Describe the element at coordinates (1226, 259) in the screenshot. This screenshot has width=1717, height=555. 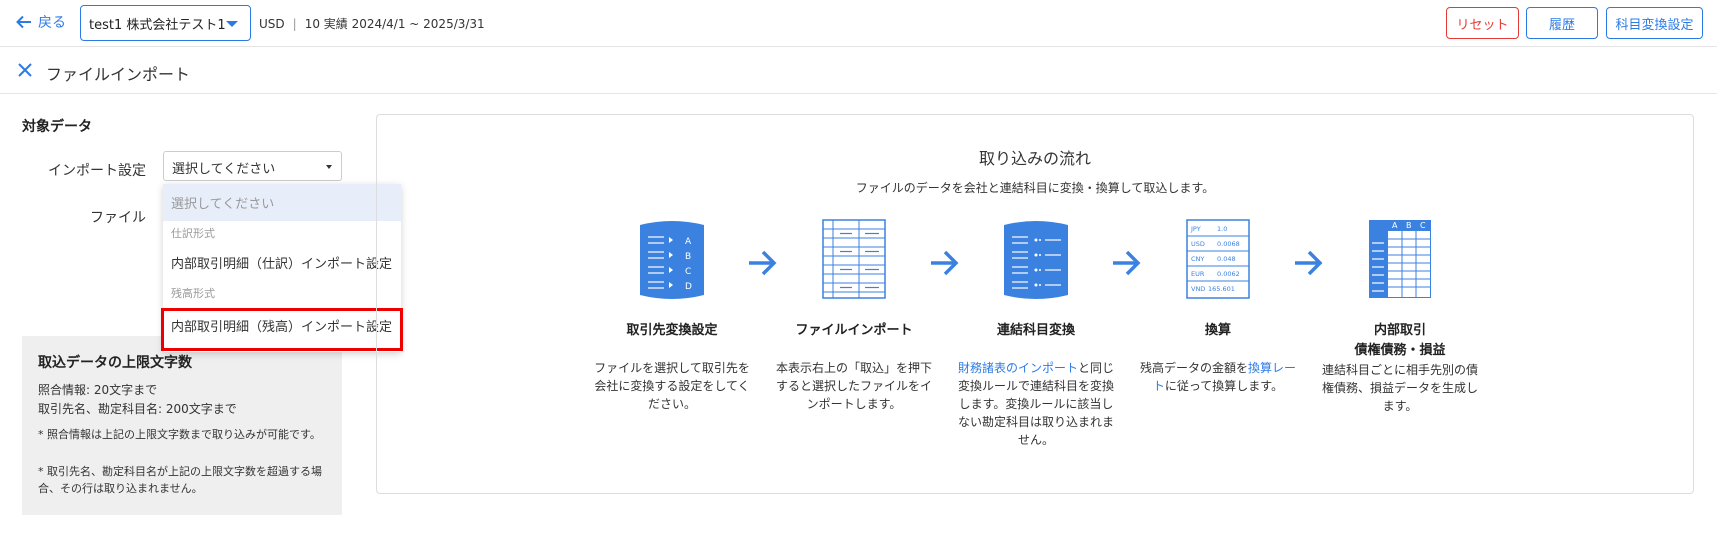
I see `rate-value: 0.048` at that location.